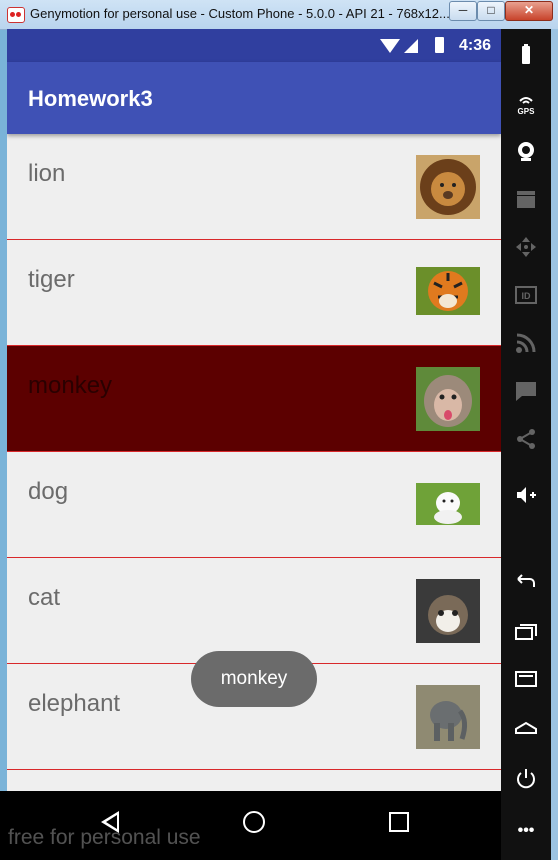 This screenshot has width=558, height=860. I want to click on recent-windows-icon, so click(526, 632).